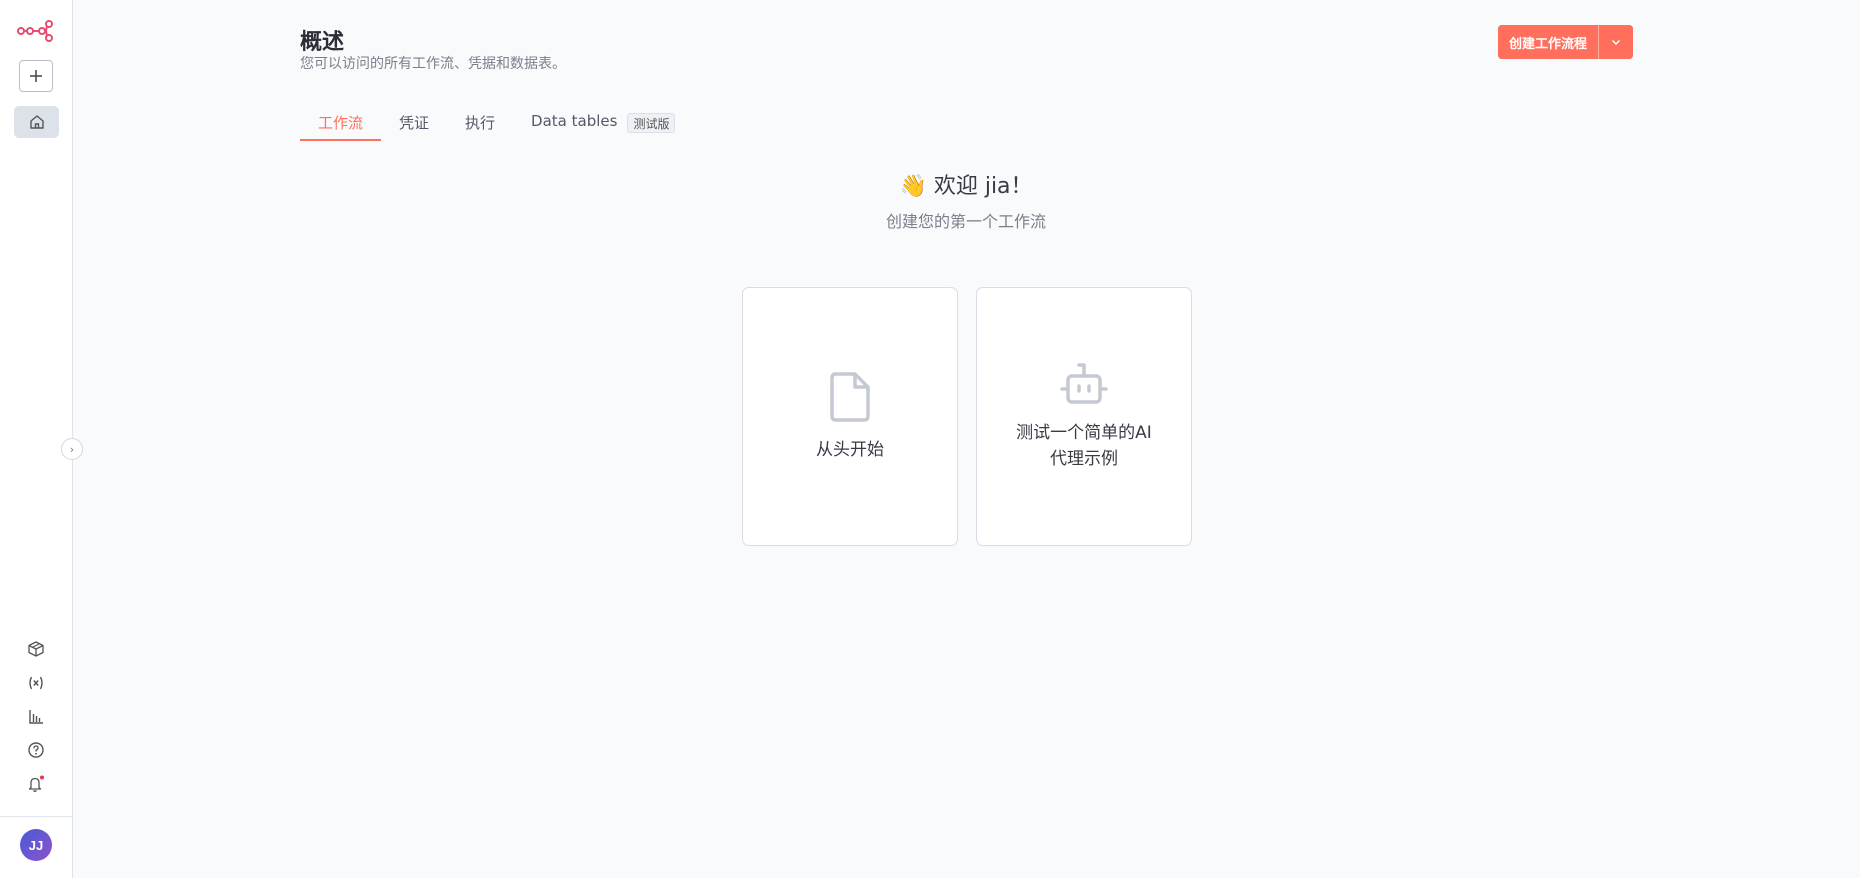 The height and width of the screenshot is (878, 1860). What do you see at coordinates (574, 121) in the screenshot?
I see `tab-label: Data tables` at bounding box center [574, 121].